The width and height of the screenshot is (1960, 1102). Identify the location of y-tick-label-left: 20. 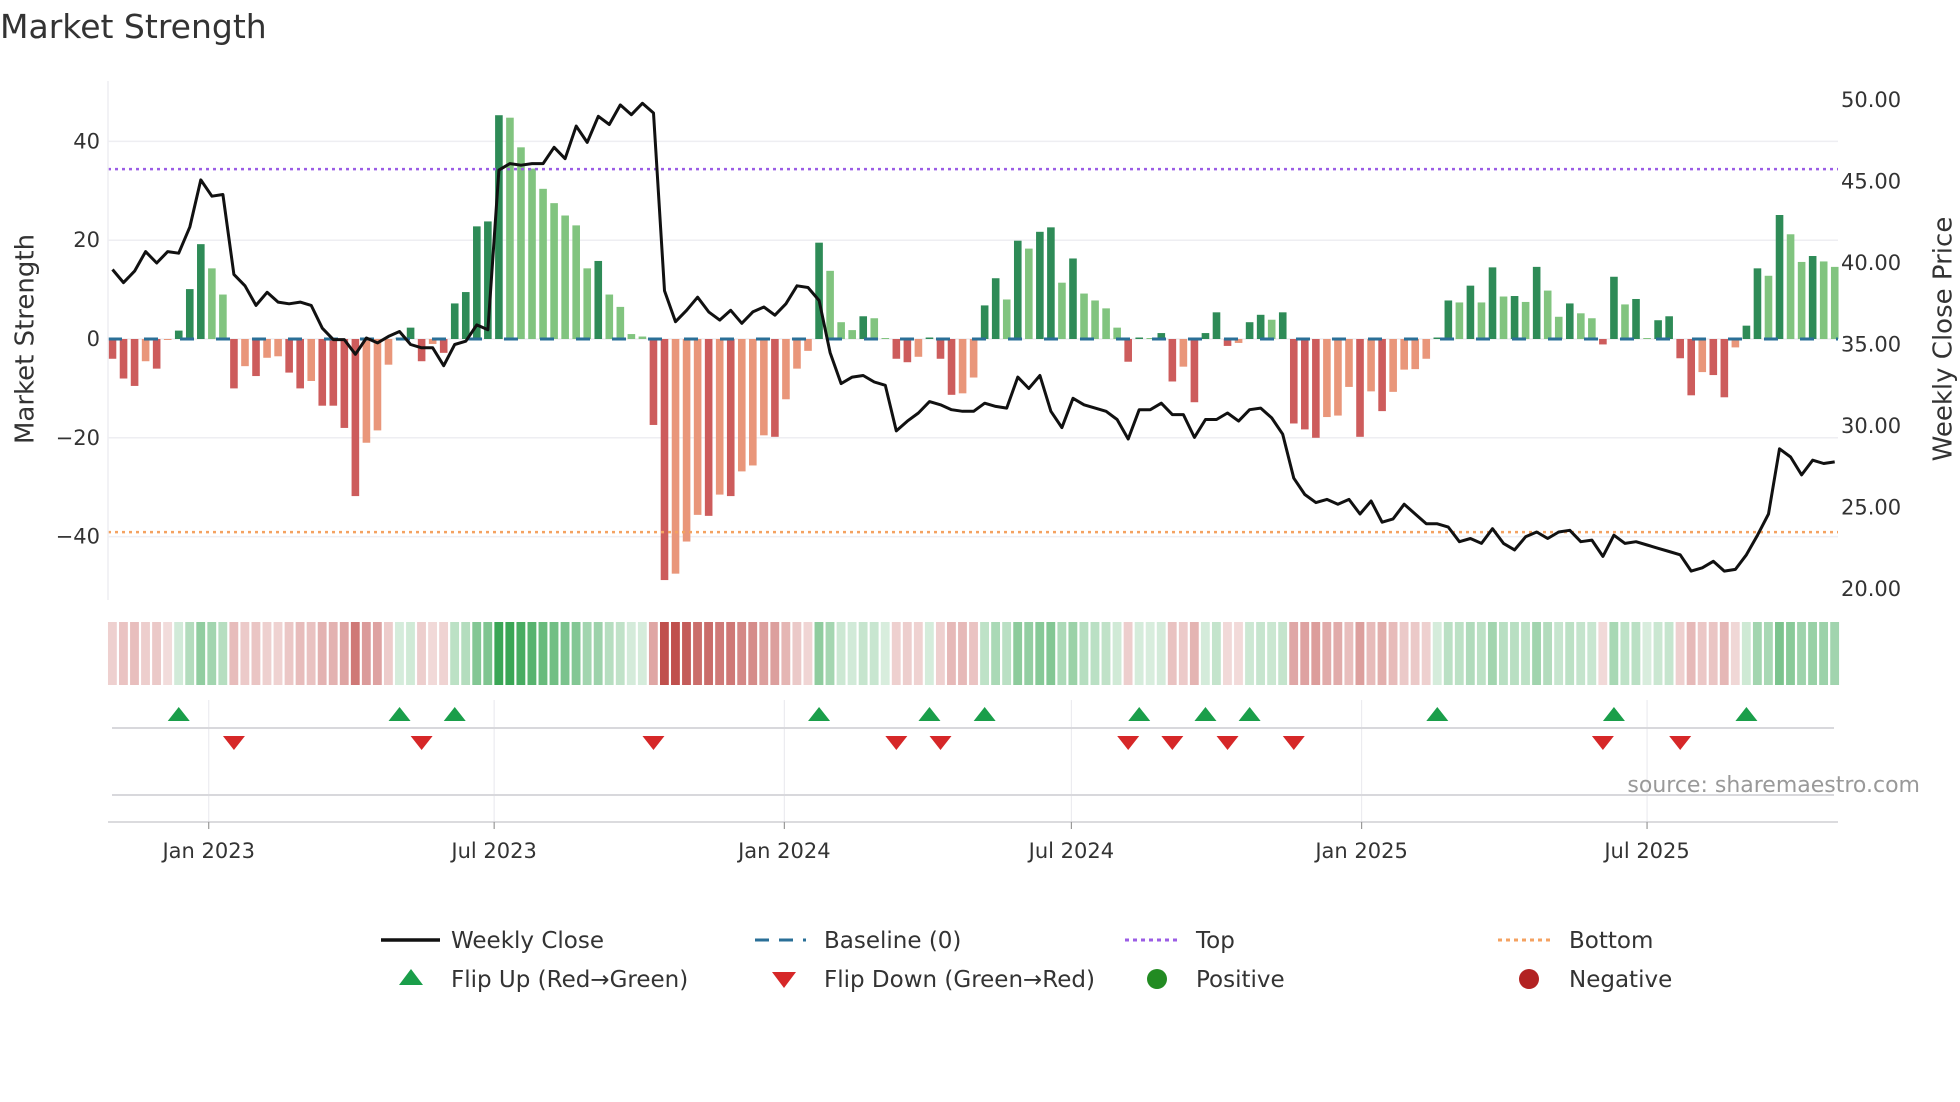
(86, 240).